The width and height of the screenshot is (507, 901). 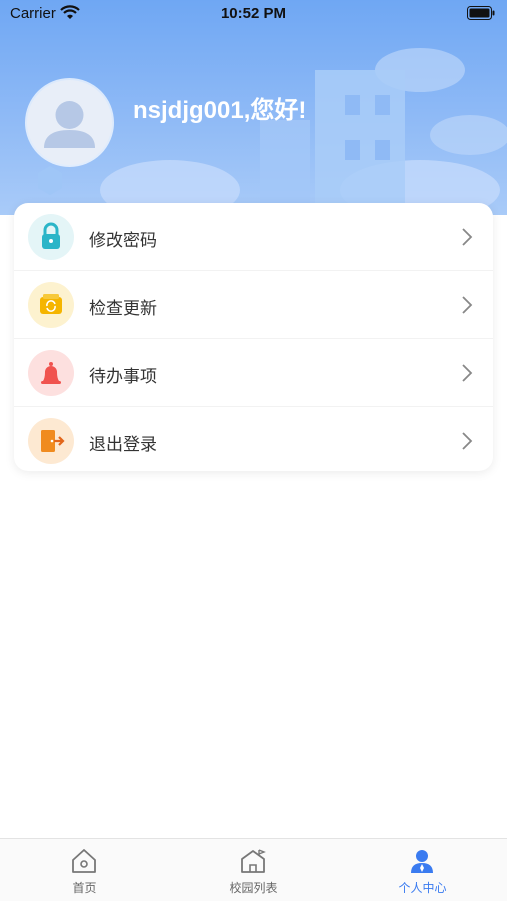 I want to click on default-user-avatar-icon, so click(x=69, y=124).